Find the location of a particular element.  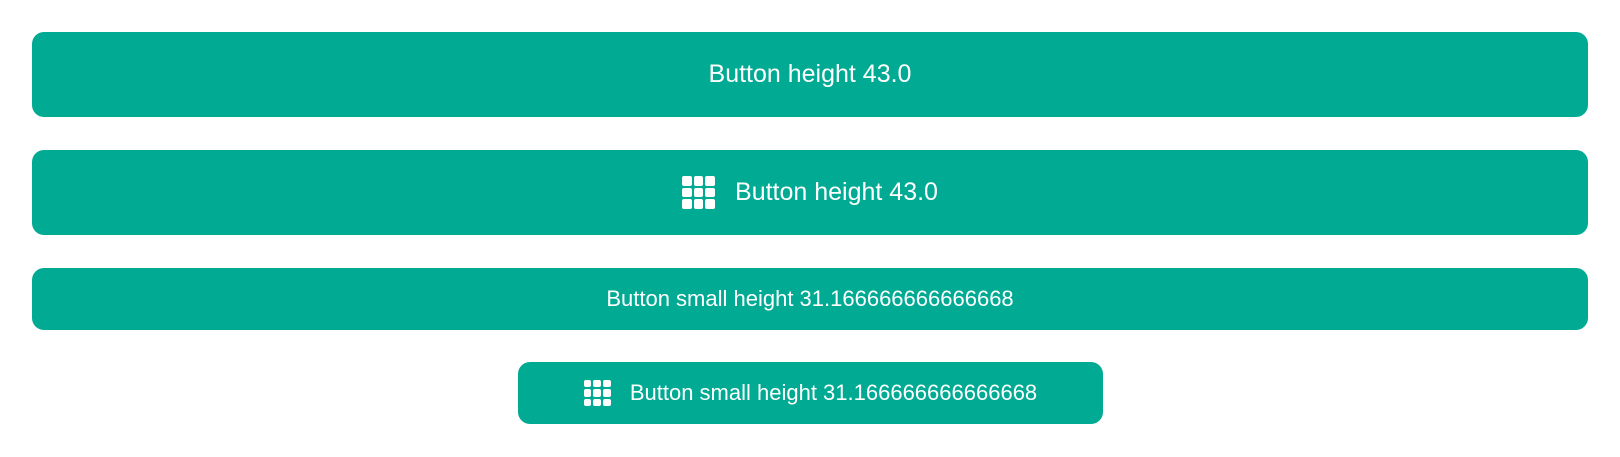

button-small-with-icon: Button small height 31.166666666666668 is located at coordinates (810, 393).